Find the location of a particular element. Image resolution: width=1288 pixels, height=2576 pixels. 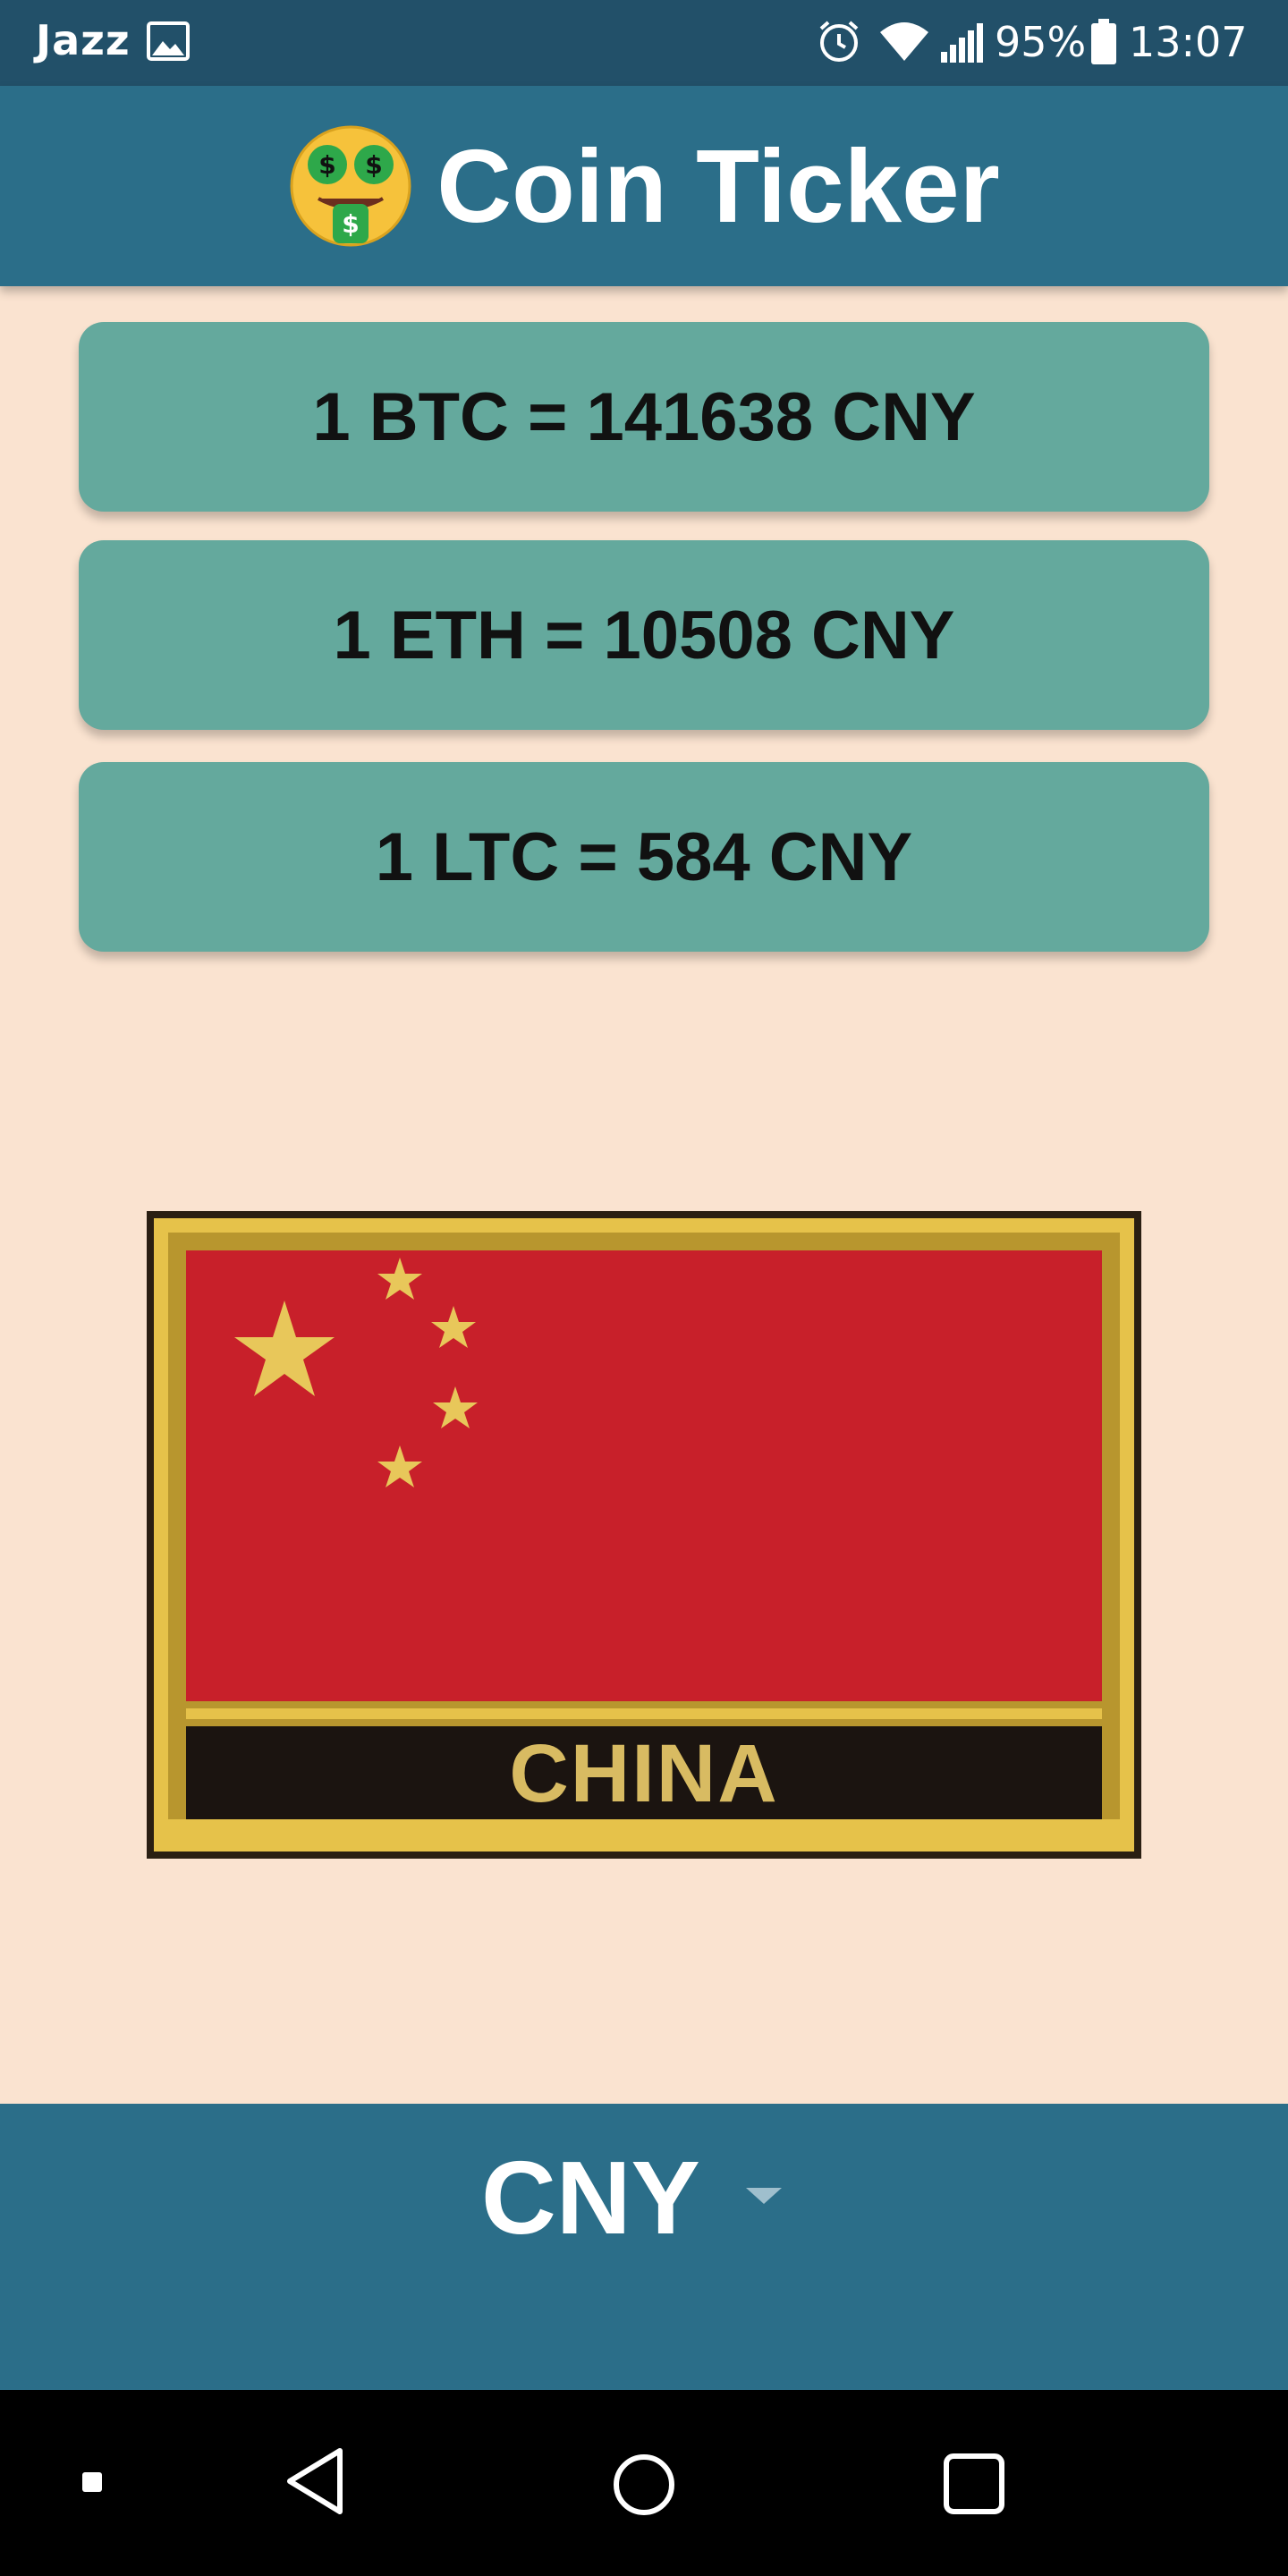

money-mouth-face-icon: $ $ $ is located at coordinates (350, 186).